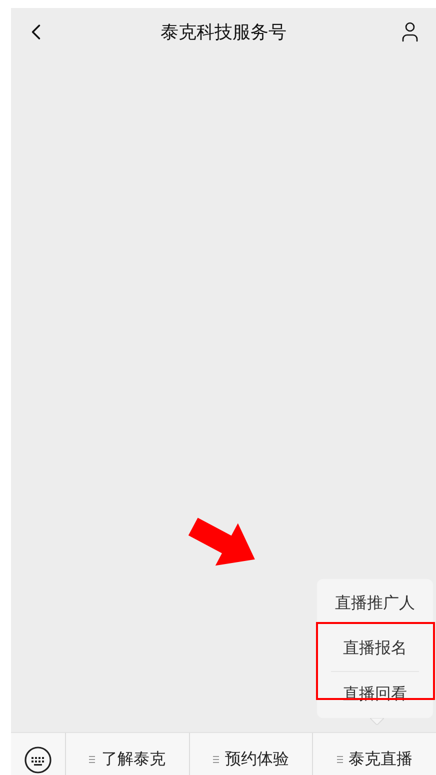  What do you see at coordinates (223, 32) in the screenshot?
I see `window-title: 泰克科技服务号` at bounding box center [223, 32].